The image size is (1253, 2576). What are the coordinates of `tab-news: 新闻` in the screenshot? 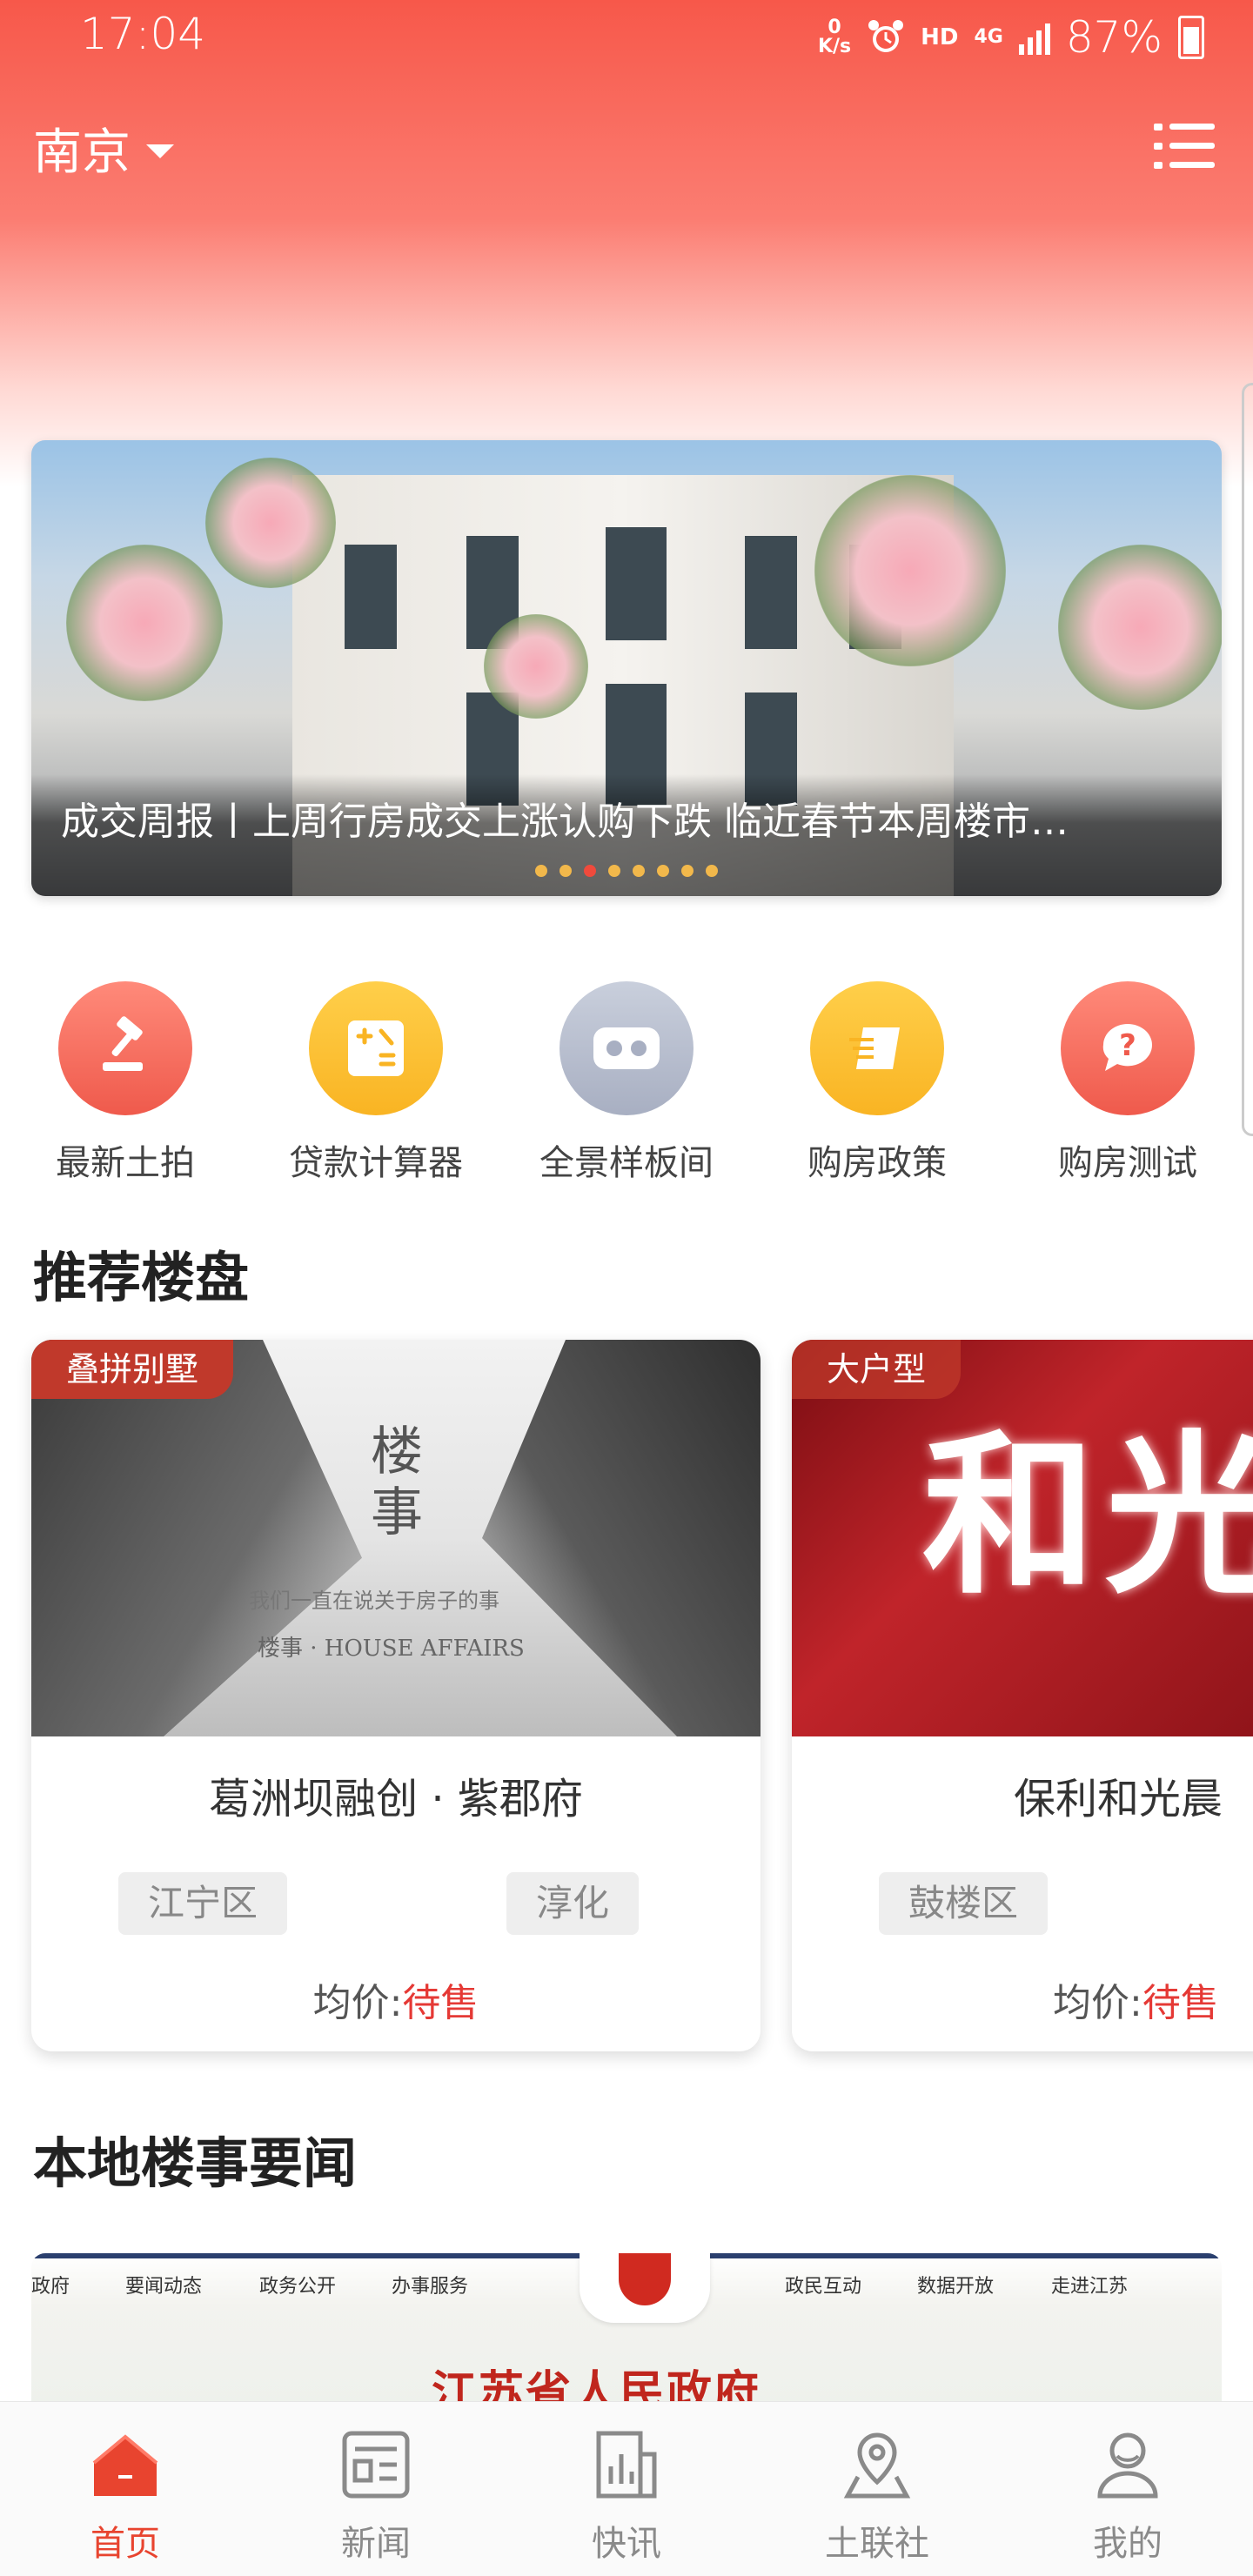 It's located at (376, 2489).